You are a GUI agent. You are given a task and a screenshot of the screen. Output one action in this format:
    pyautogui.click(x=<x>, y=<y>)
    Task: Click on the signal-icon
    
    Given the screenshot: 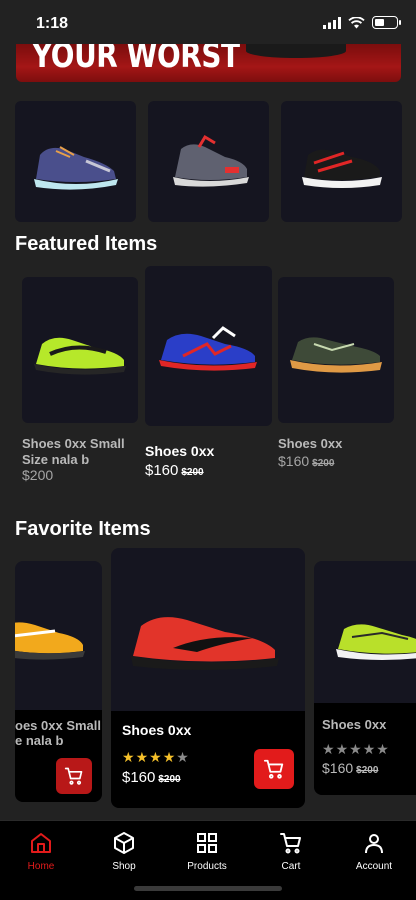 What is the action you would take?
    pyautogui.click(x=332, y=22)
    